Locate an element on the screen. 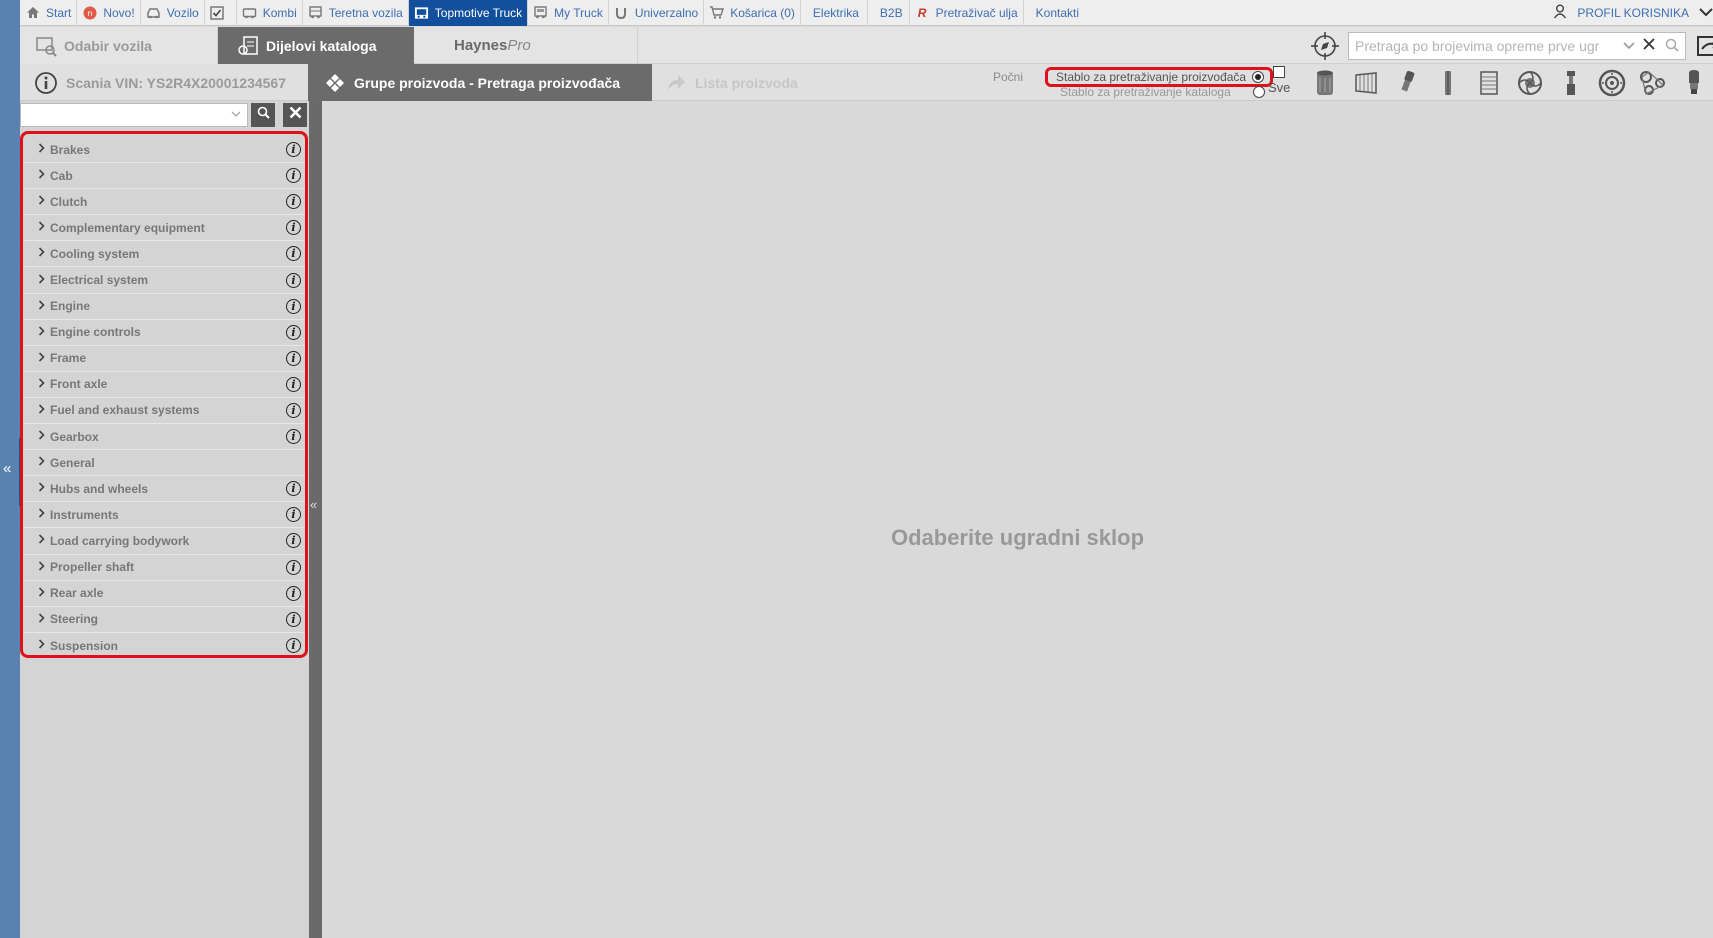 This screenshot has height=938, width=1713. profile-menu: PROFIL KORISNIKA is located at coordinates (1633, 13).